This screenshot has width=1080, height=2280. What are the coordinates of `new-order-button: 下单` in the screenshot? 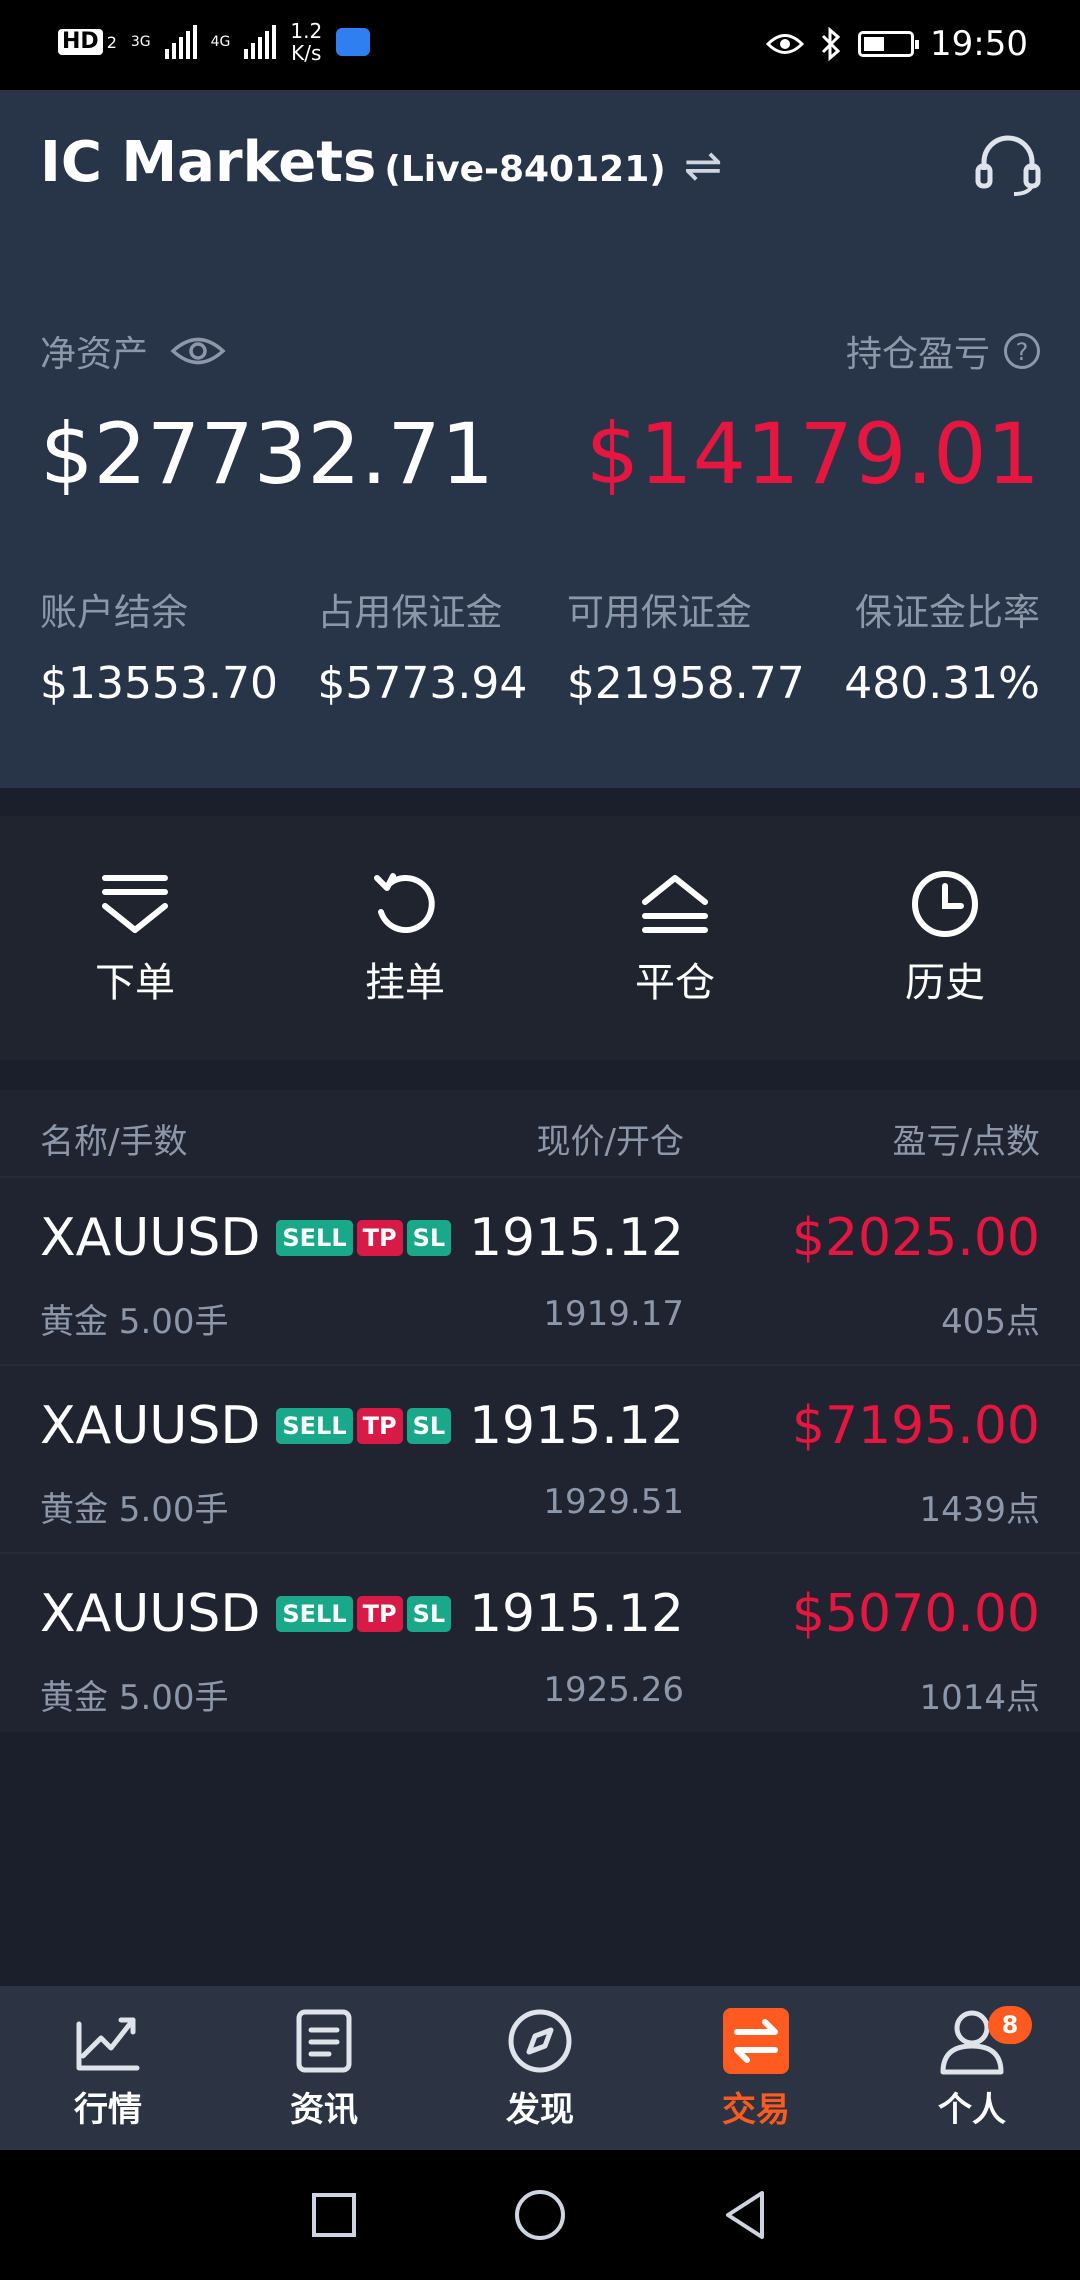 It's located at (135, 938).